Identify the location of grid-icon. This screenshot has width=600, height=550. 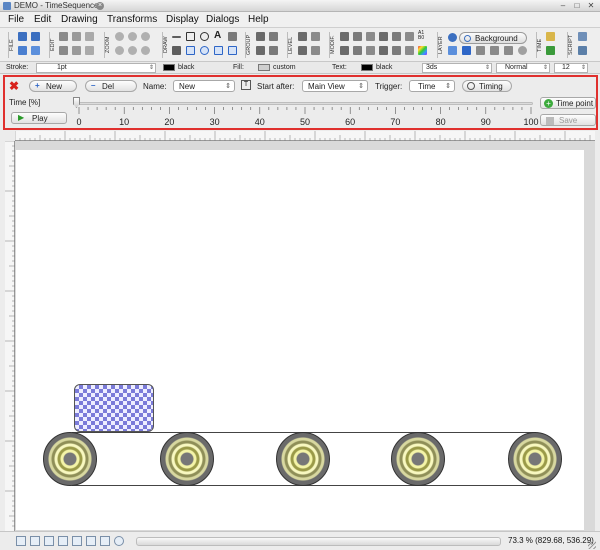
(63, 541).